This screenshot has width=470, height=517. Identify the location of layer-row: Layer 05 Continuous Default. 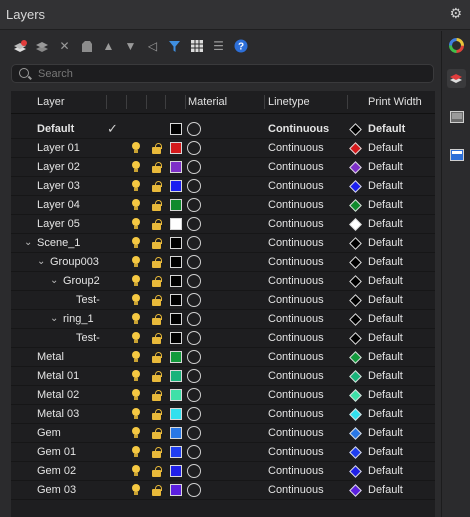
(223, 224).